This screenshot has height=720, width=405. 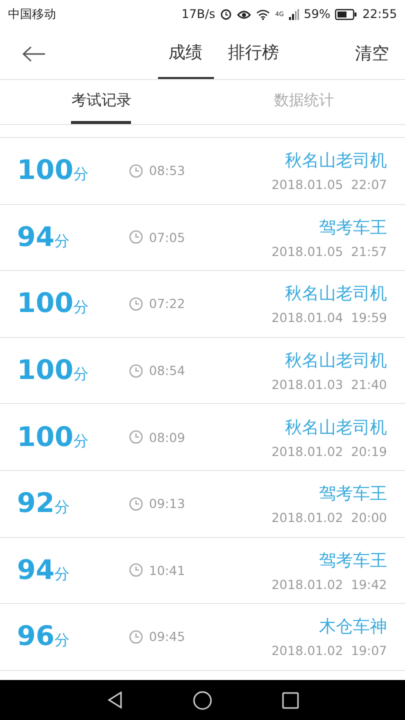 I want to click on battery-icon, so click(x=346, y=14).